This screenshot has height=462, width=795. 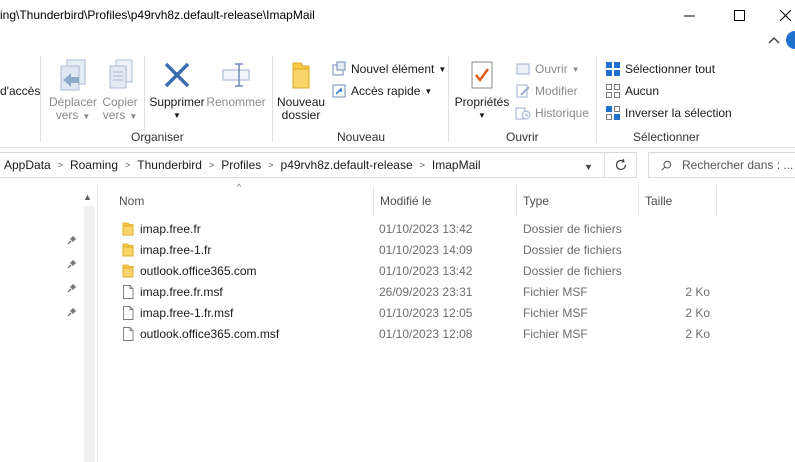 What do you see at coordinates (177, 75) in the screenshot?
I see `delete-x-icon` at bounding box center [177, 75].